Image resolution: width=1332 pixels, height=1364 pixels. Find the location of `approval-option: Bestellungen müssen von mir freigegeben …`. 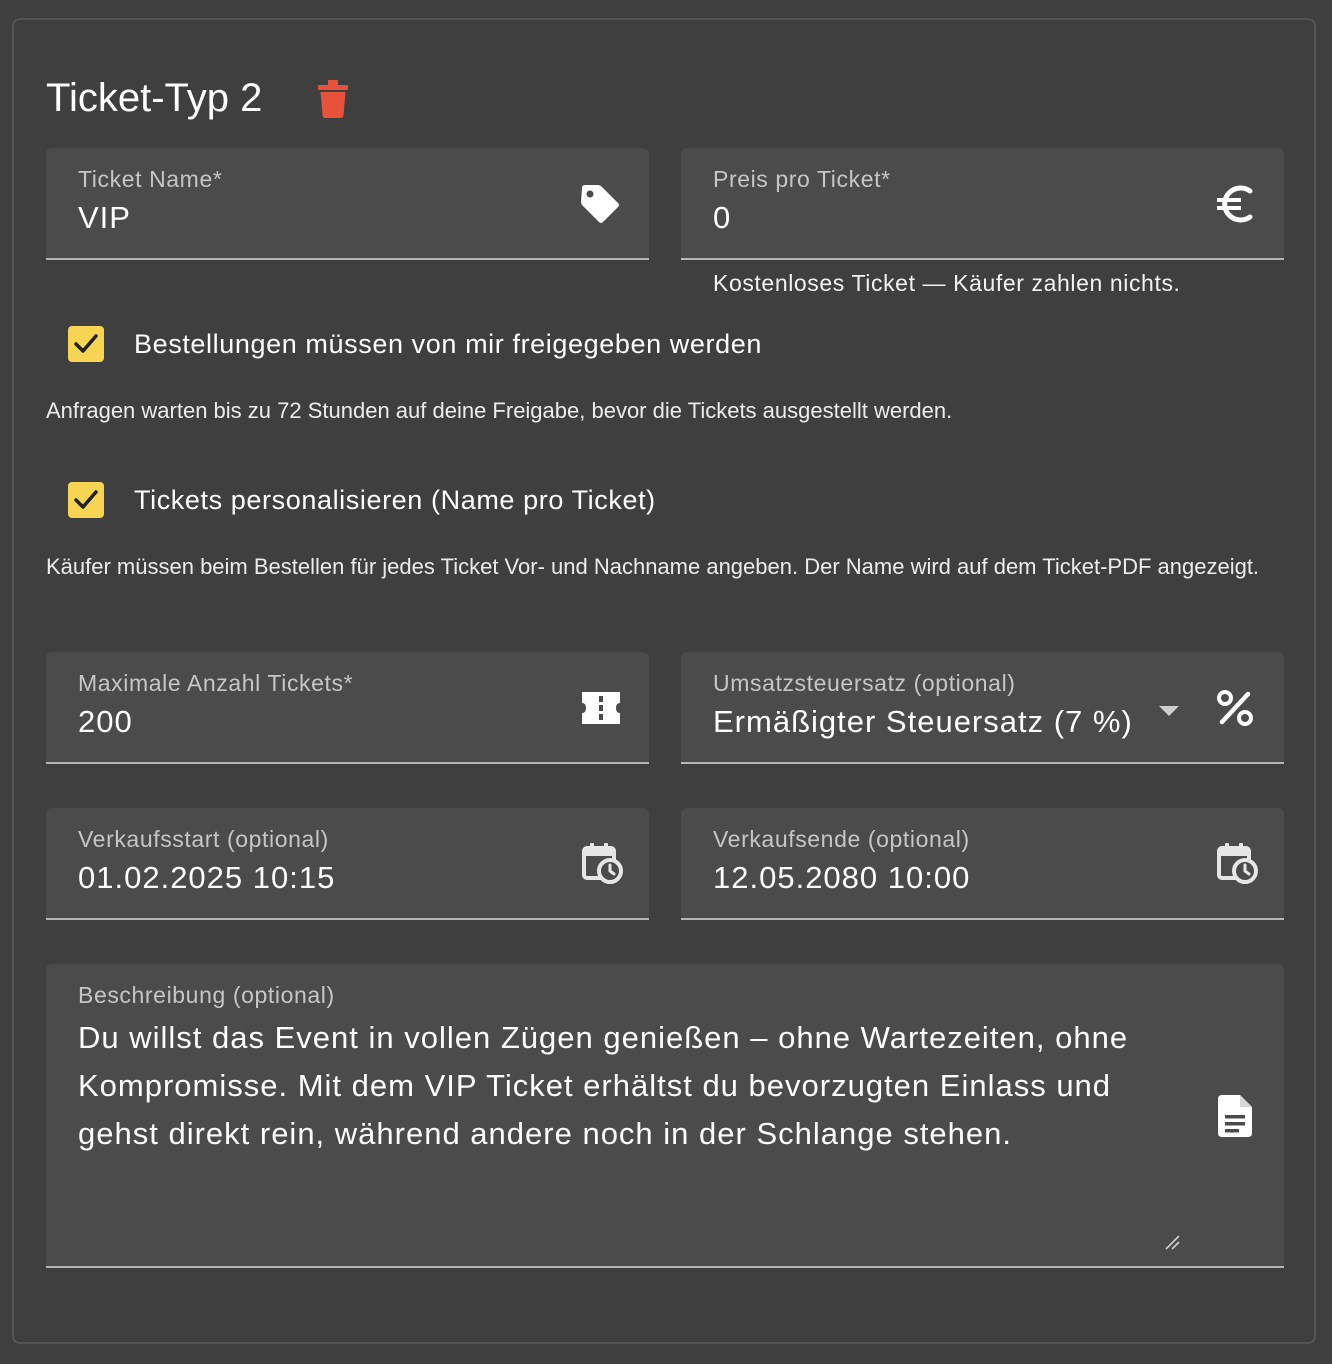

approval-option: Bestellungen müssen von mir freigegeben … is located at coordinates (415, 344).